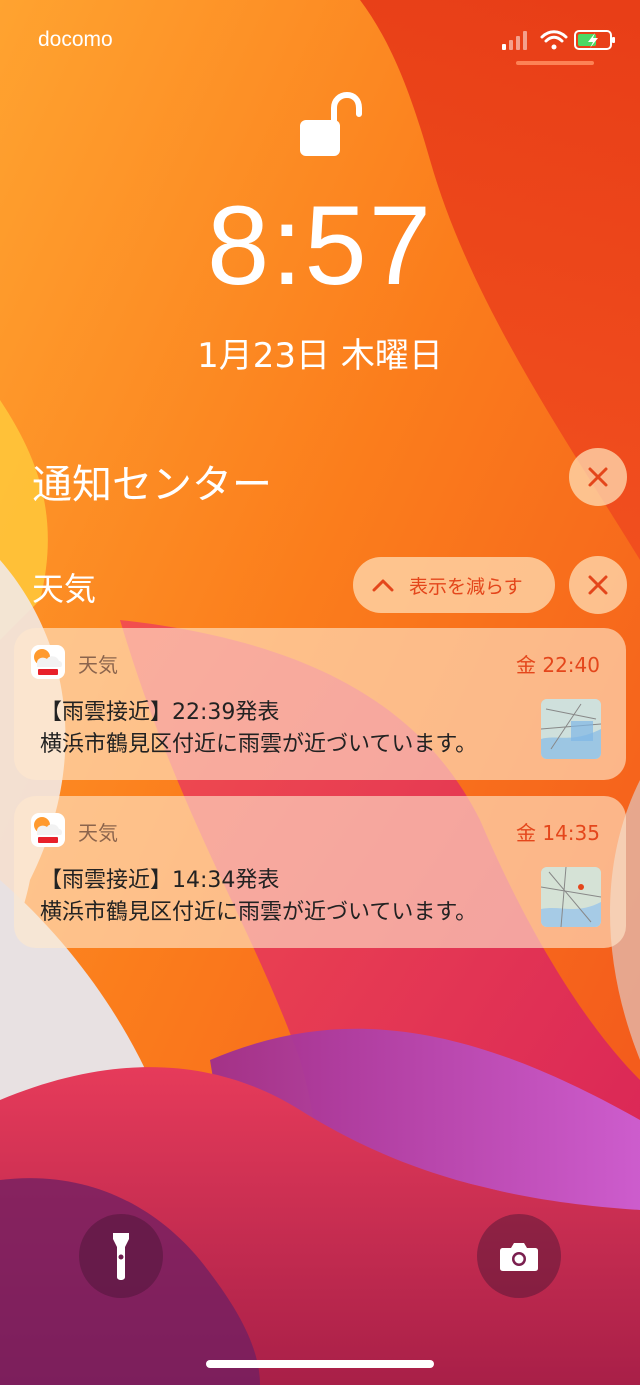 This screenshot has height=1385, width=640. I want to click on notification-time: 金 22:40, so click(558, 665).